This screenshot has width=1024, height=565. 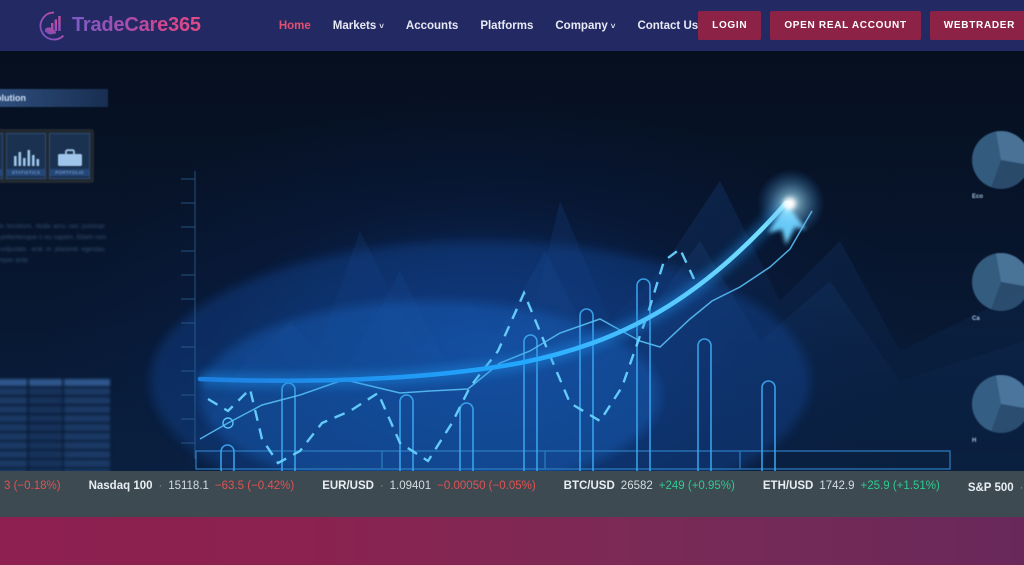 What do you see at coordinates (789, 204) in the screenshot?
I see `chart-tip-core` at bounding box center [789, 204].